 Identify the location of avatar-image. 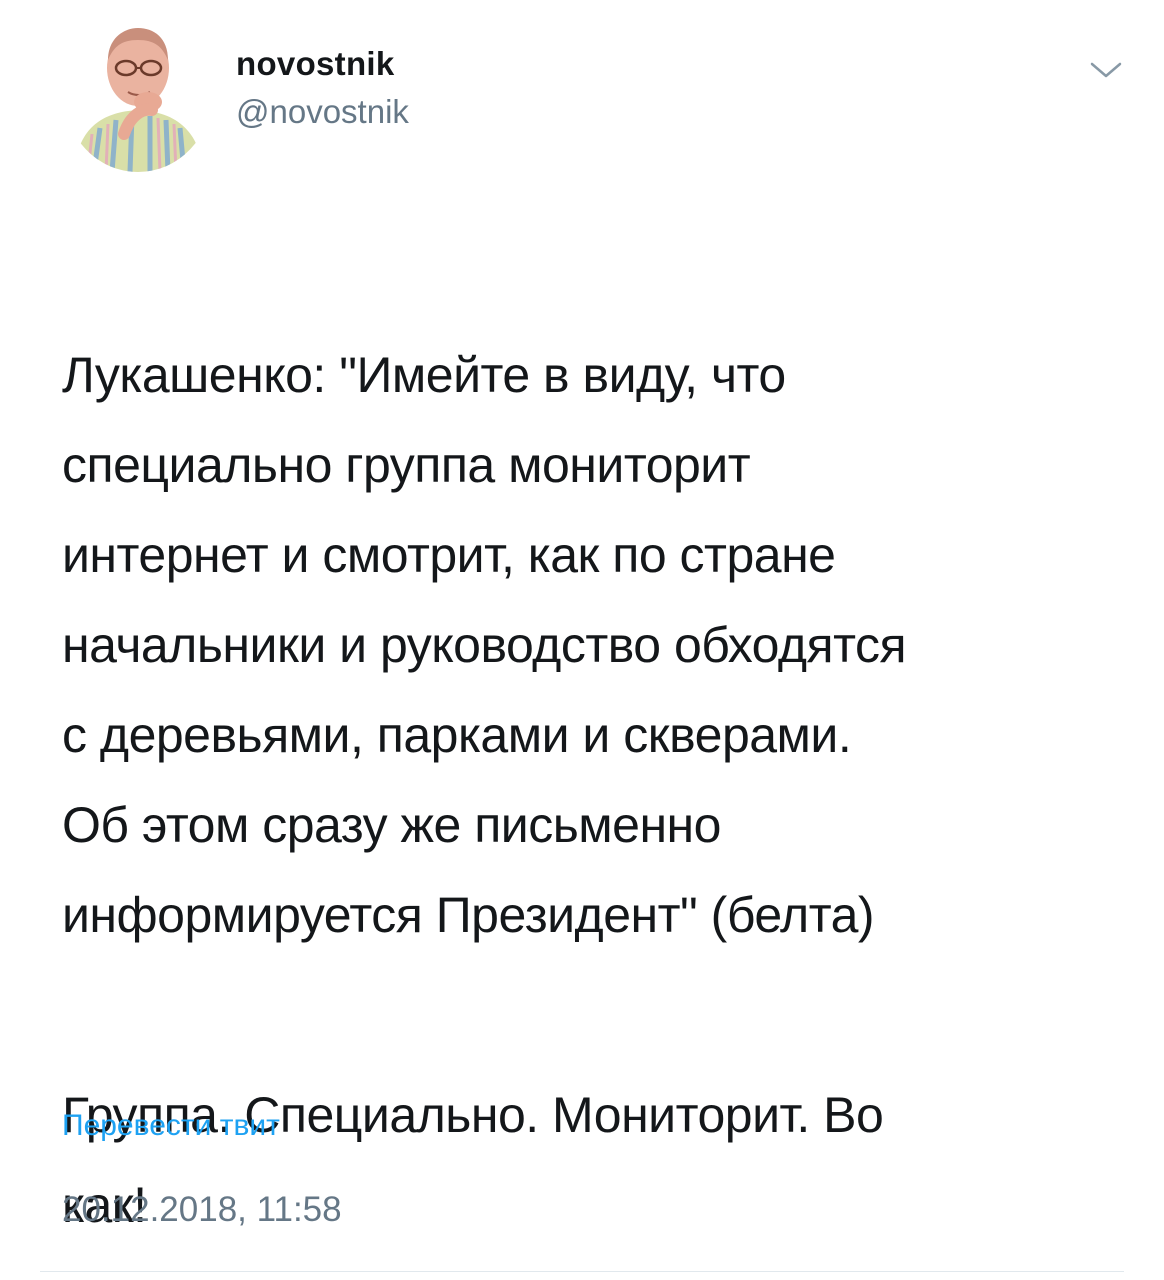
(139, 100).